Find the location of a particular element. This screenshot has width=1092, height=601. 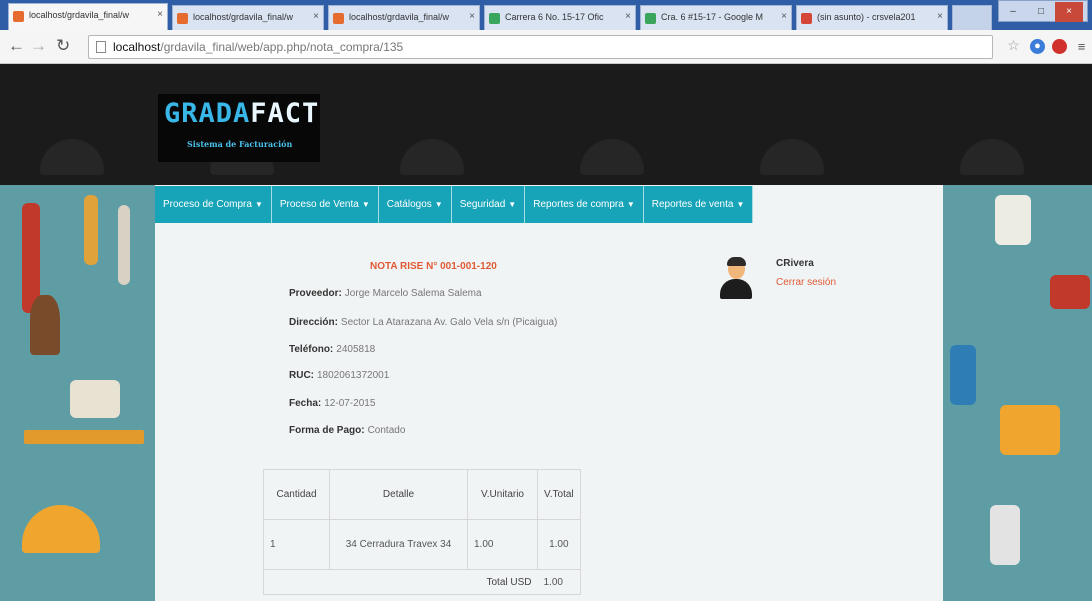

user-name: CRivera is located at coordinates (795, 263).